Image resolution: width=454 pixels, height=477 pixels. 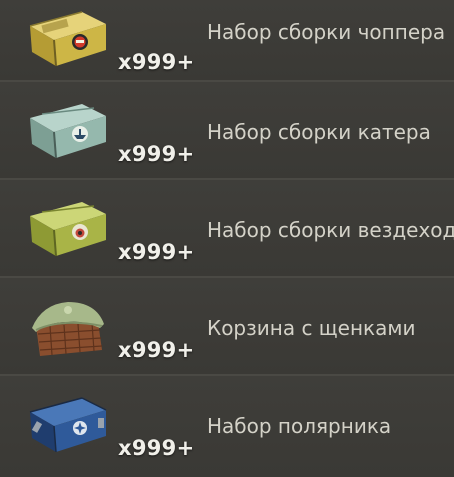 What do you see at coordinates (67, 229) in the screenshot?
I see `atv-kit-crate-icon` at bounding box center [67, 229].